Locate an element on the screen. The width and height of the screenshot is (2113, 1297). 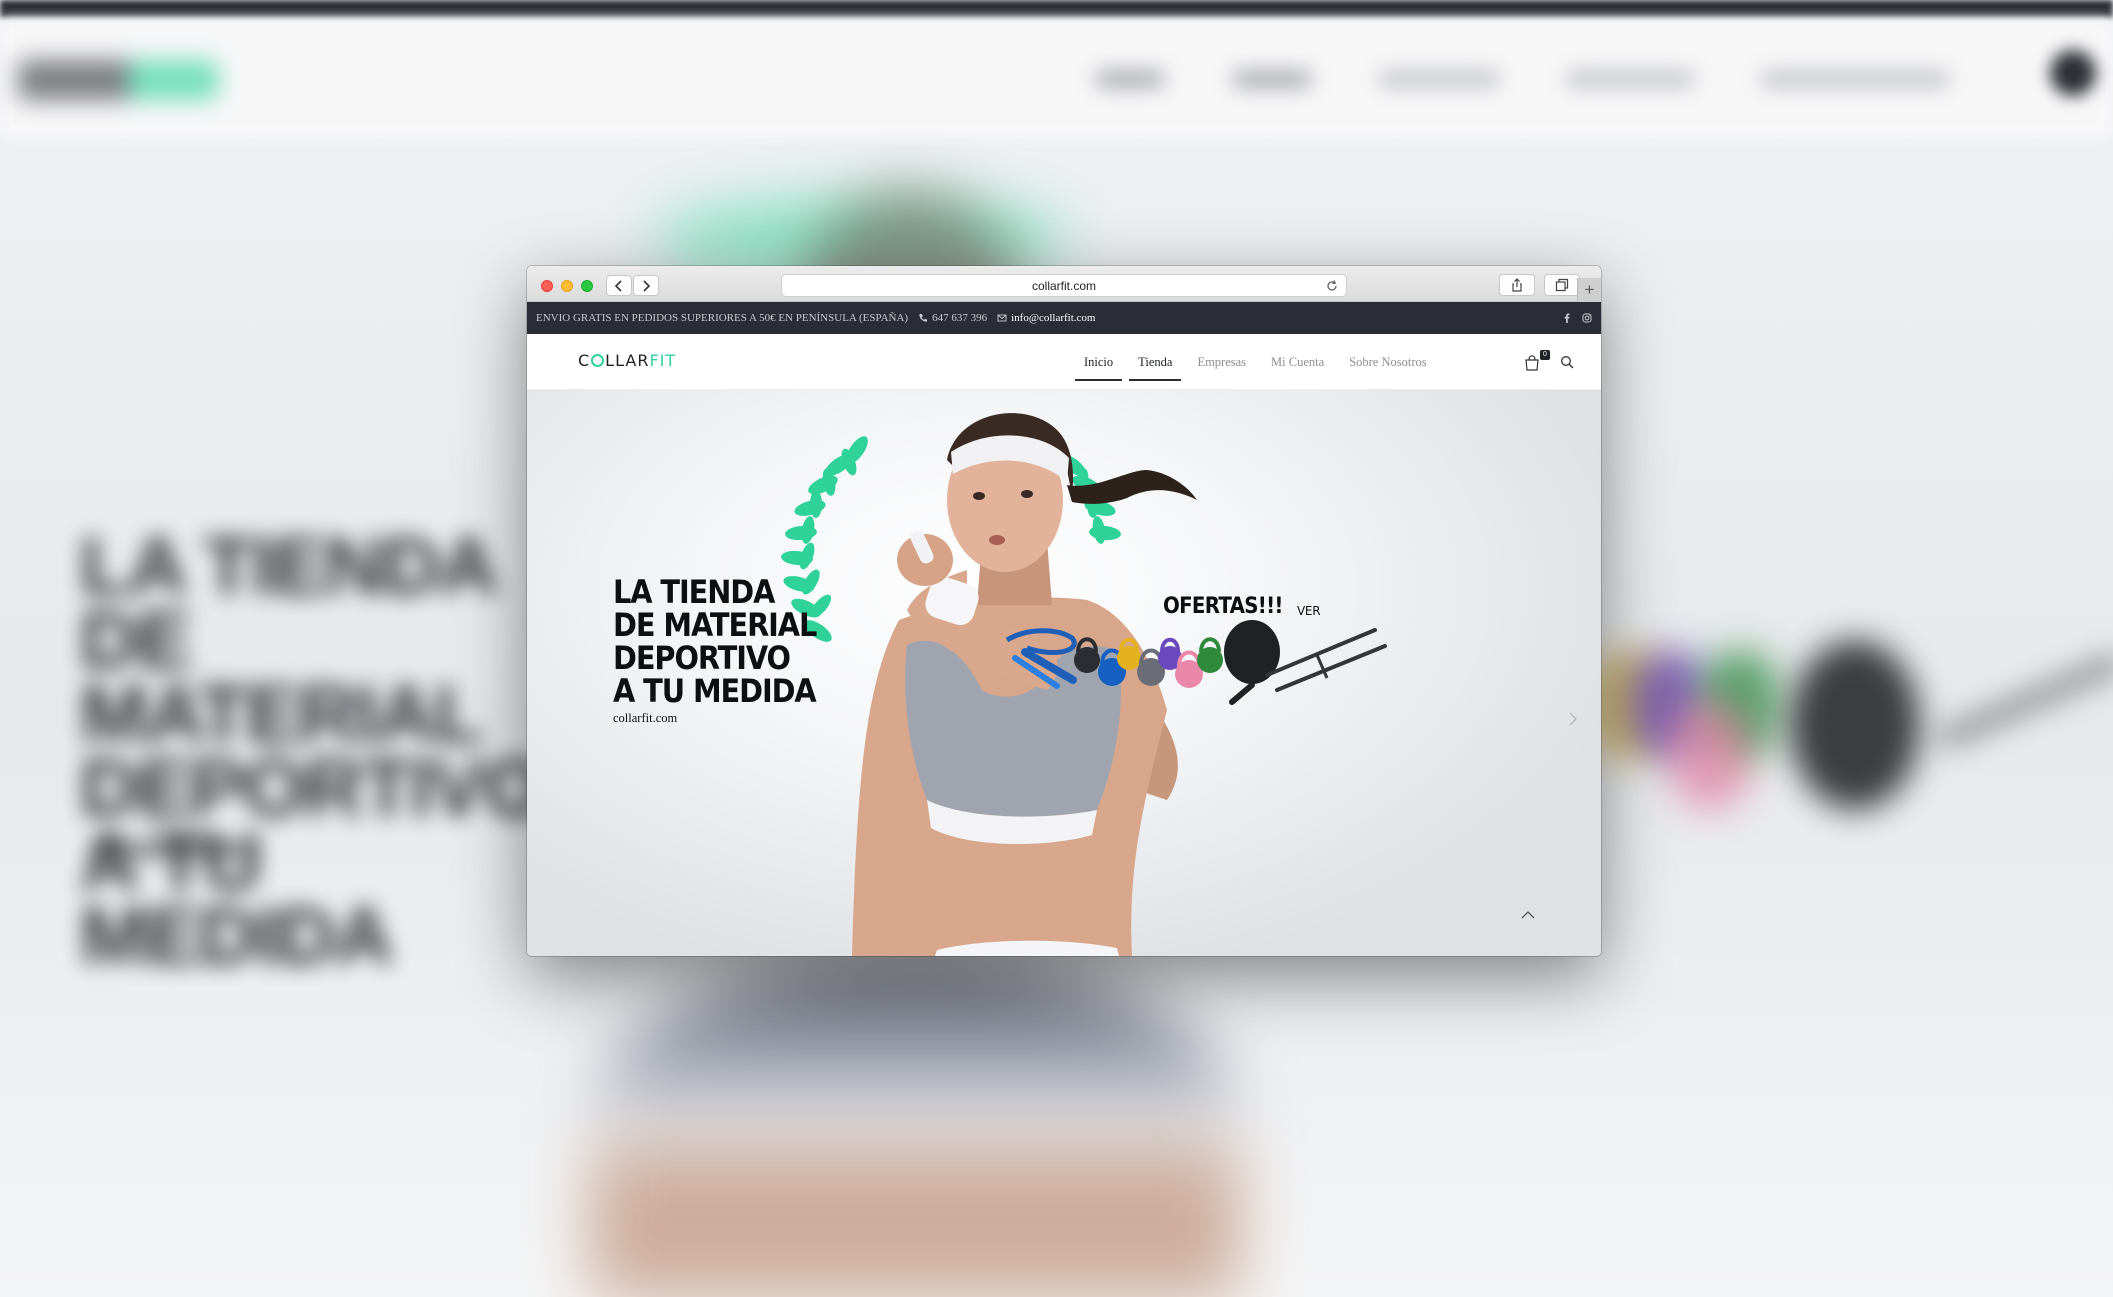
phone-contact: 647 637 396 is located at coordinates (952, 318).